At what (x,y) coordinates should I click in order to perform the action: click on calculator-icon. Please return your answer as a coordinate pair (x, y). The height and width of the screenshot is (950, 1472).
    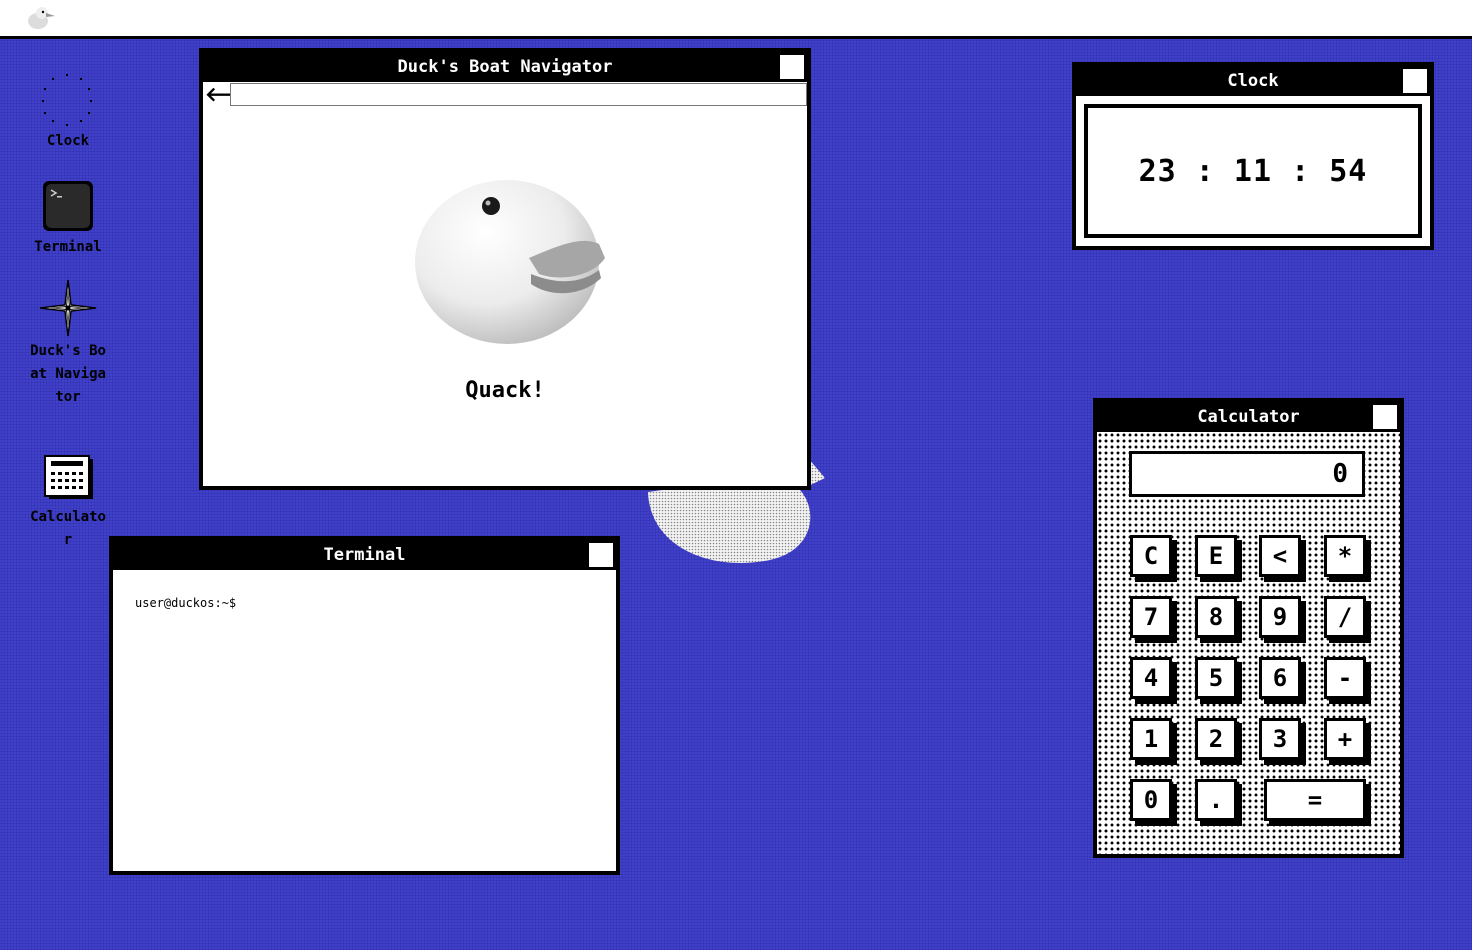
    Looking at the image, I should click on (68, 477).